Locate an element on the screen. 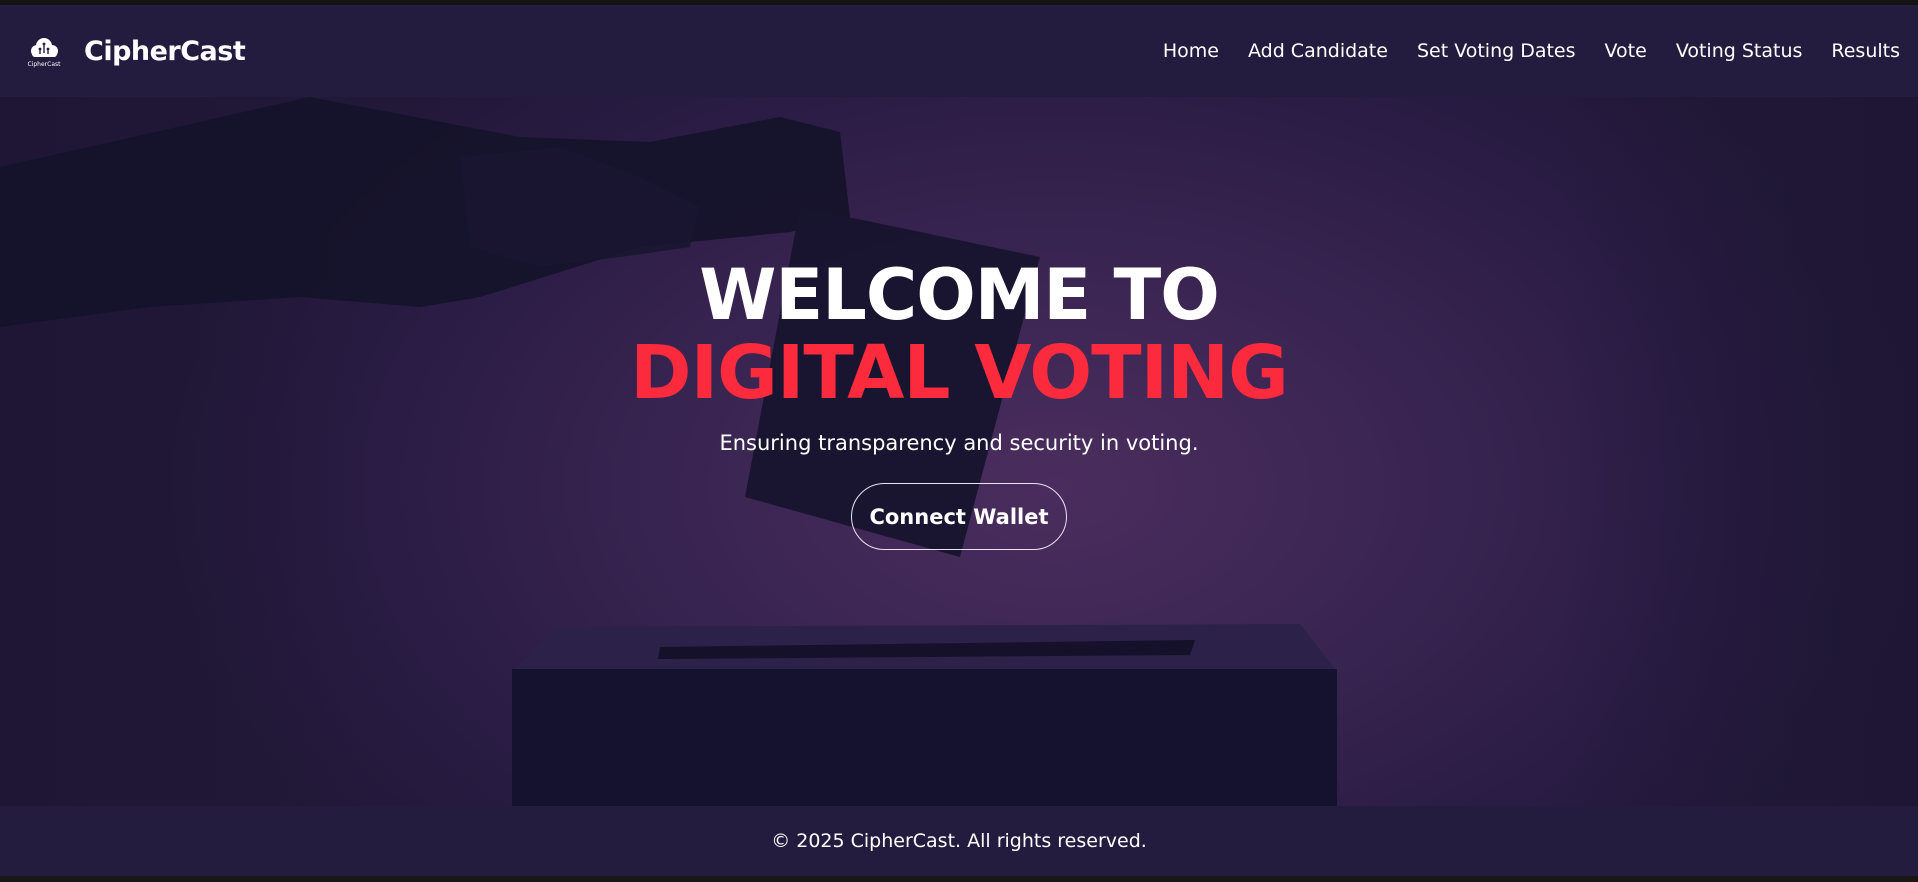 This screenshot has width=1918, height=882. nav-link-vote: Vote is located at coordinates (1626, 51).